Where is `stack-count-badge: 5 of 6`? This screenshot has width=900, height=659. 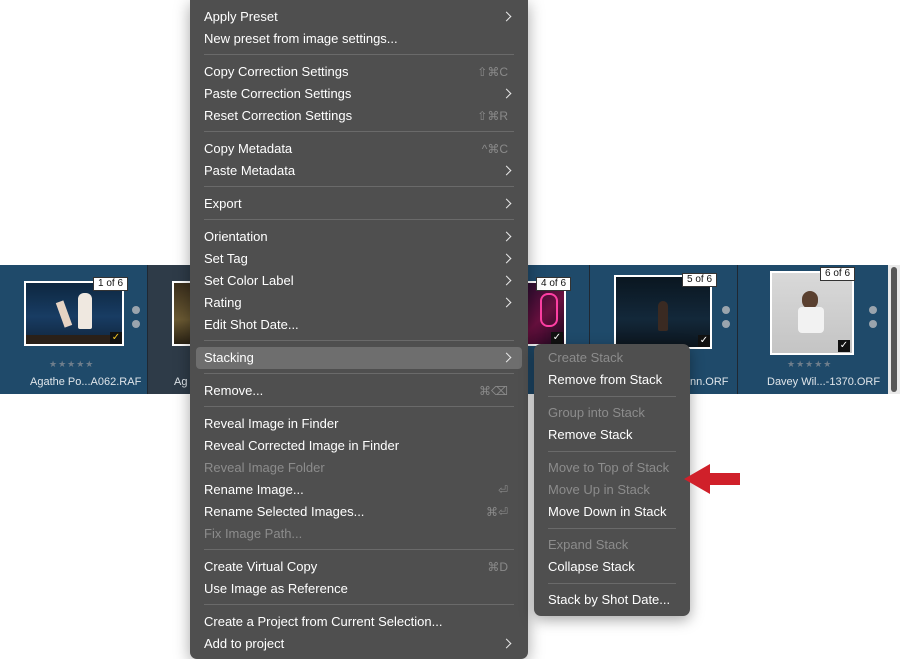 stack-count-badge: 5 of 6 is located at coordinates (700, 280).